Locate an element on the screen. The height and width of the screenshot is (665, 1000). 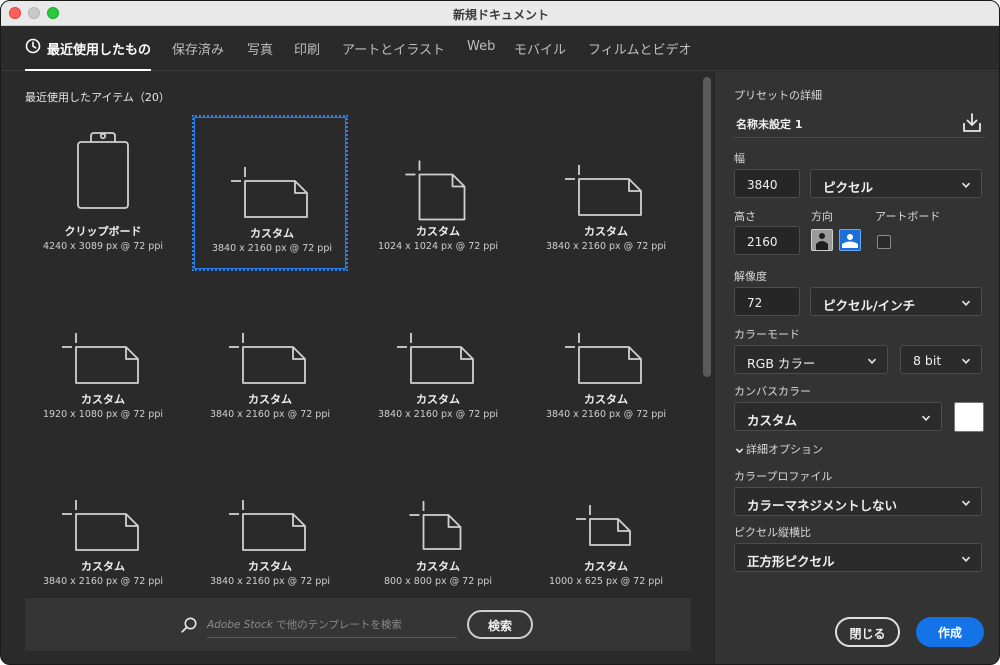
preset-item: カスタム 1000 x 625 px @ 72 ppi is located at coordinates (606, 528).